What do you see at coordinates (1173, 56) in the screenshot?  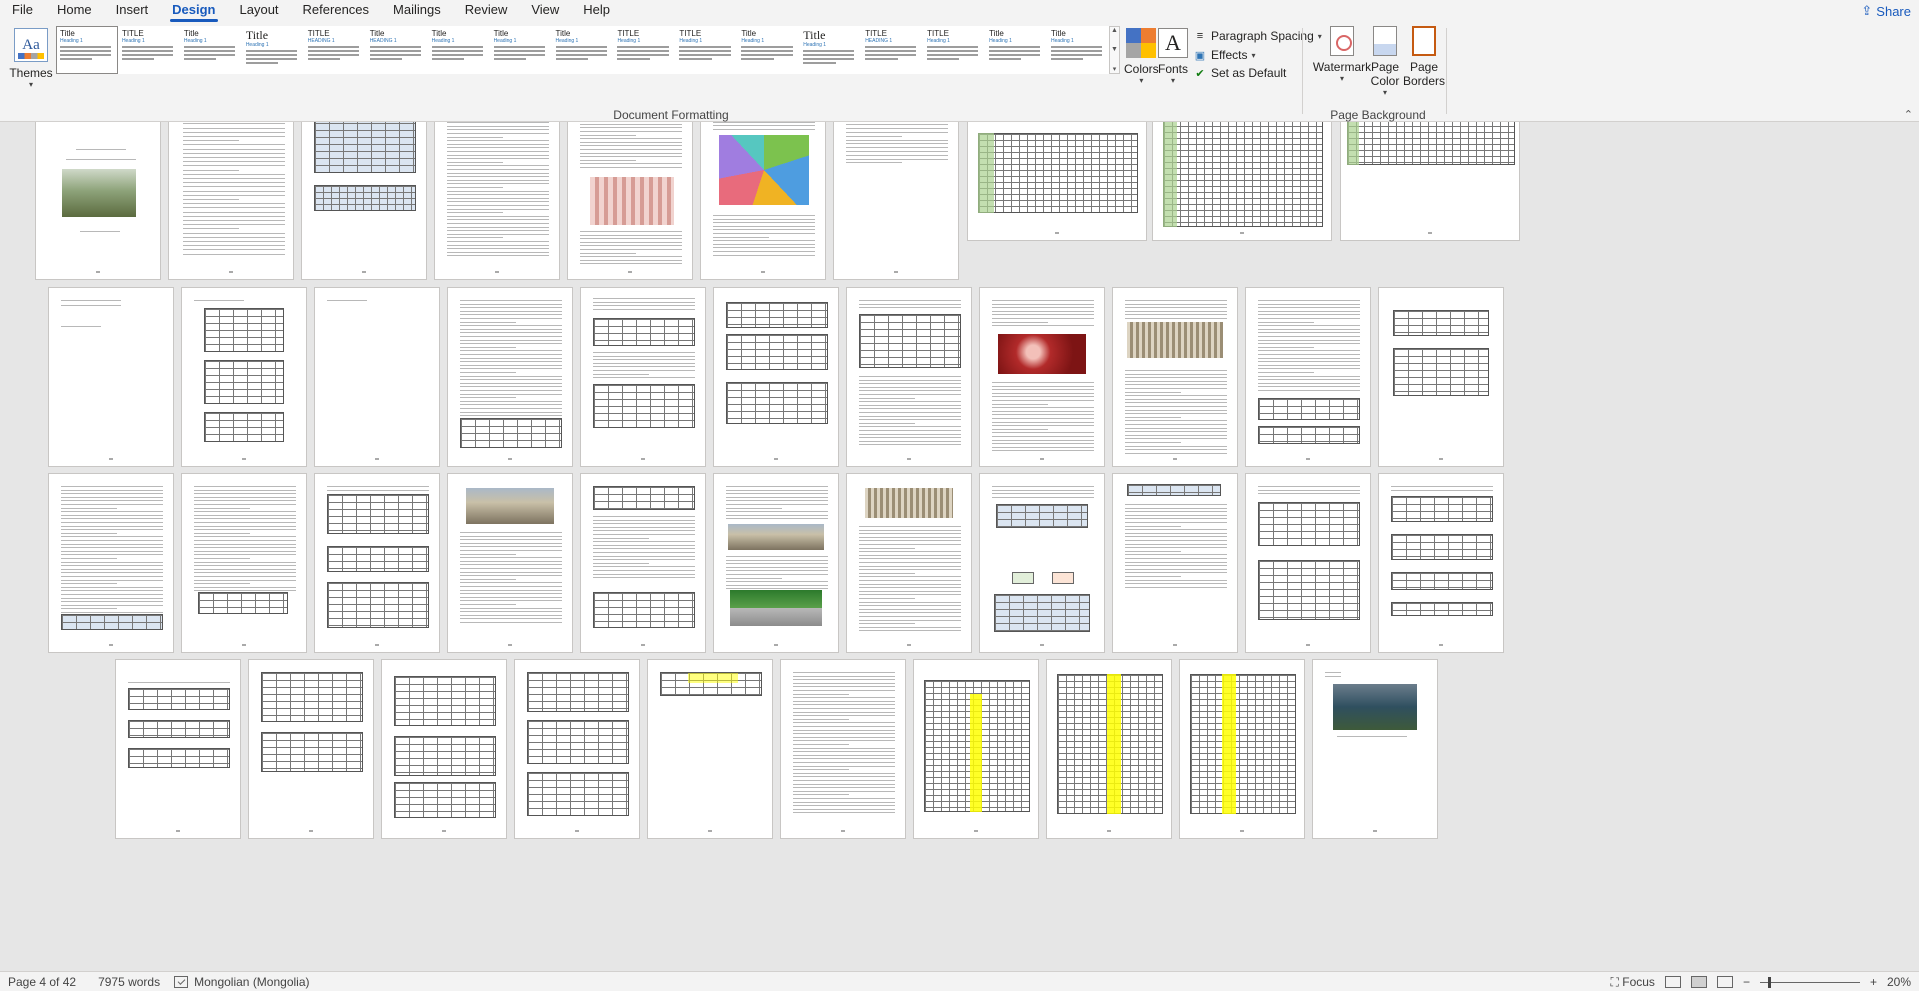 I see `fonts-button: A Fonts ▾` at bounding box center [1173, 56].